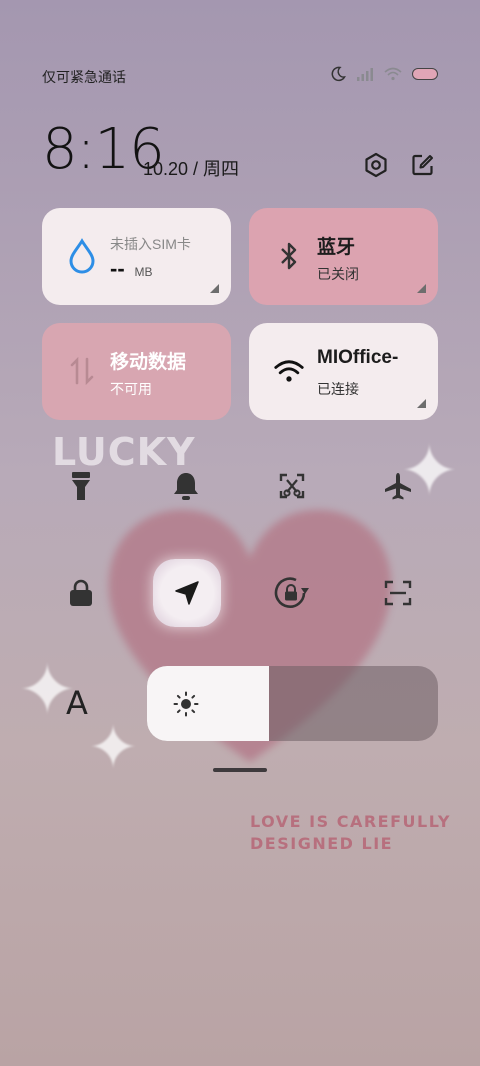  I want to click on carrier-status: 仅可紧急通话, so click(84, 77).